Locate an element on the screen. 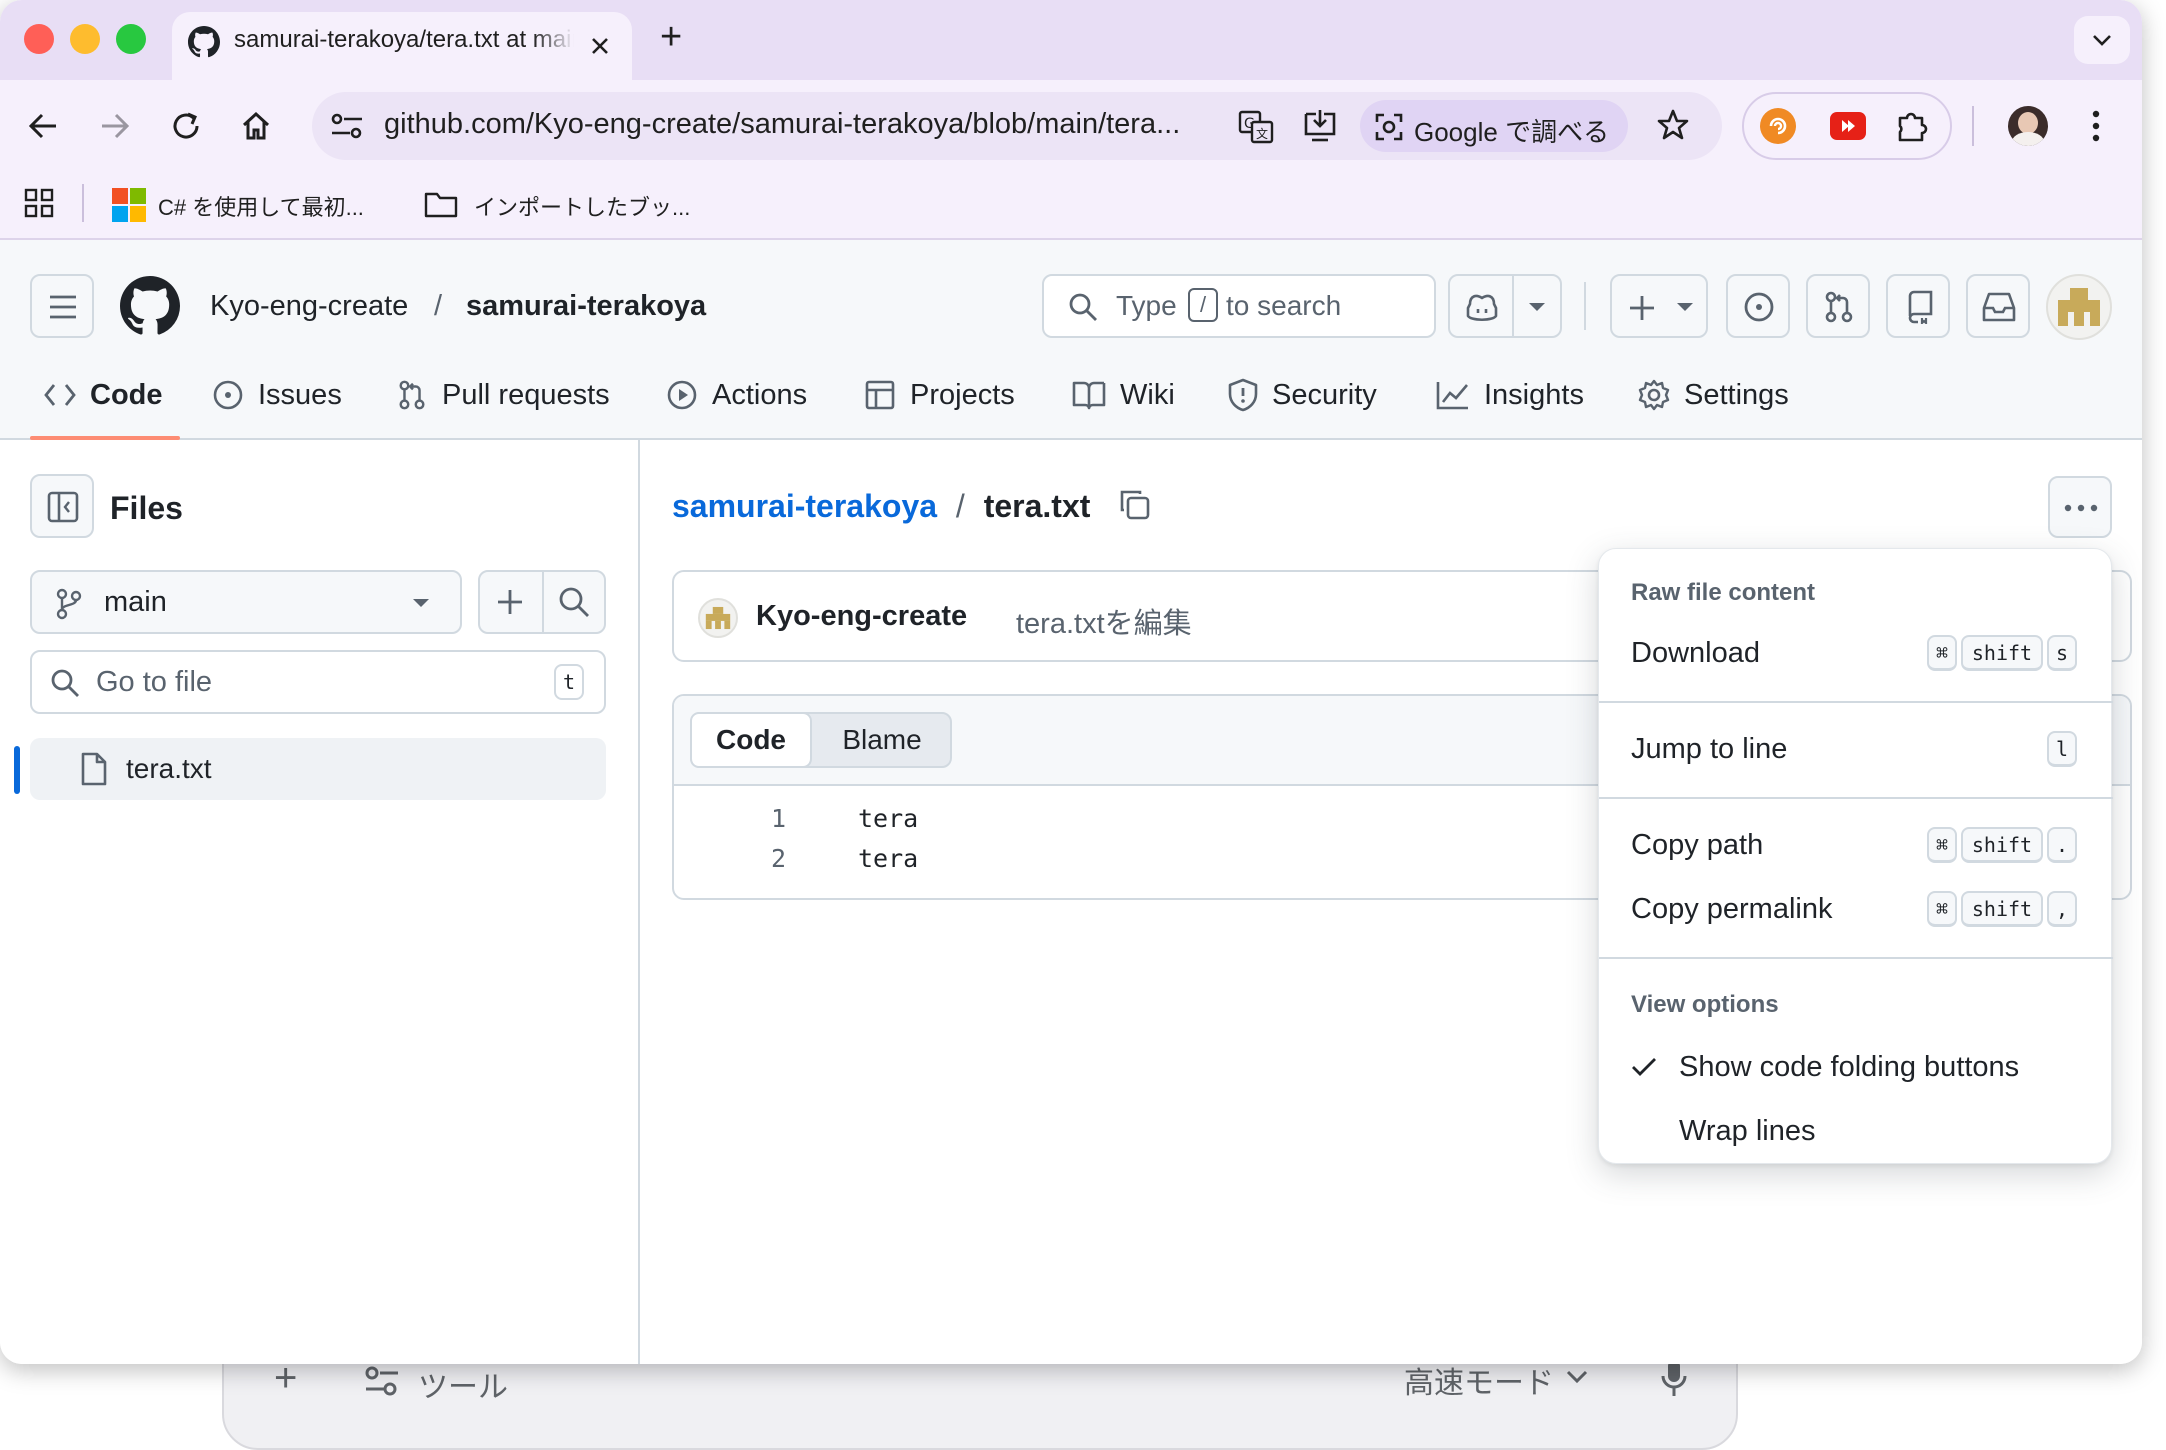 The image size is (2166, 1450). line-number: 2 is located at coordinates (756, 858).